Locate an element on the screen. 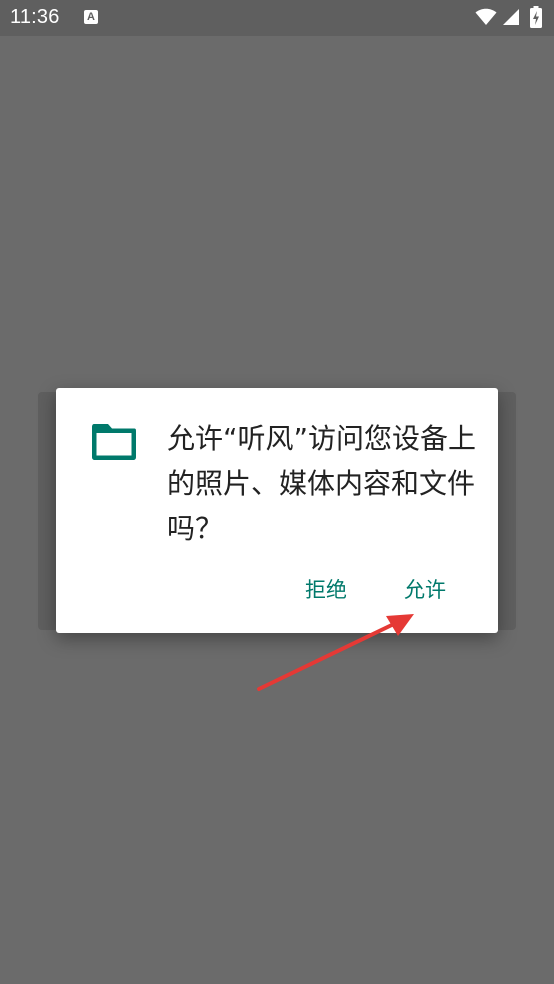 Image resolution: width=554 pixels, height=984 pixels. allow-button: 允许 is located at coordinates (425, 589).